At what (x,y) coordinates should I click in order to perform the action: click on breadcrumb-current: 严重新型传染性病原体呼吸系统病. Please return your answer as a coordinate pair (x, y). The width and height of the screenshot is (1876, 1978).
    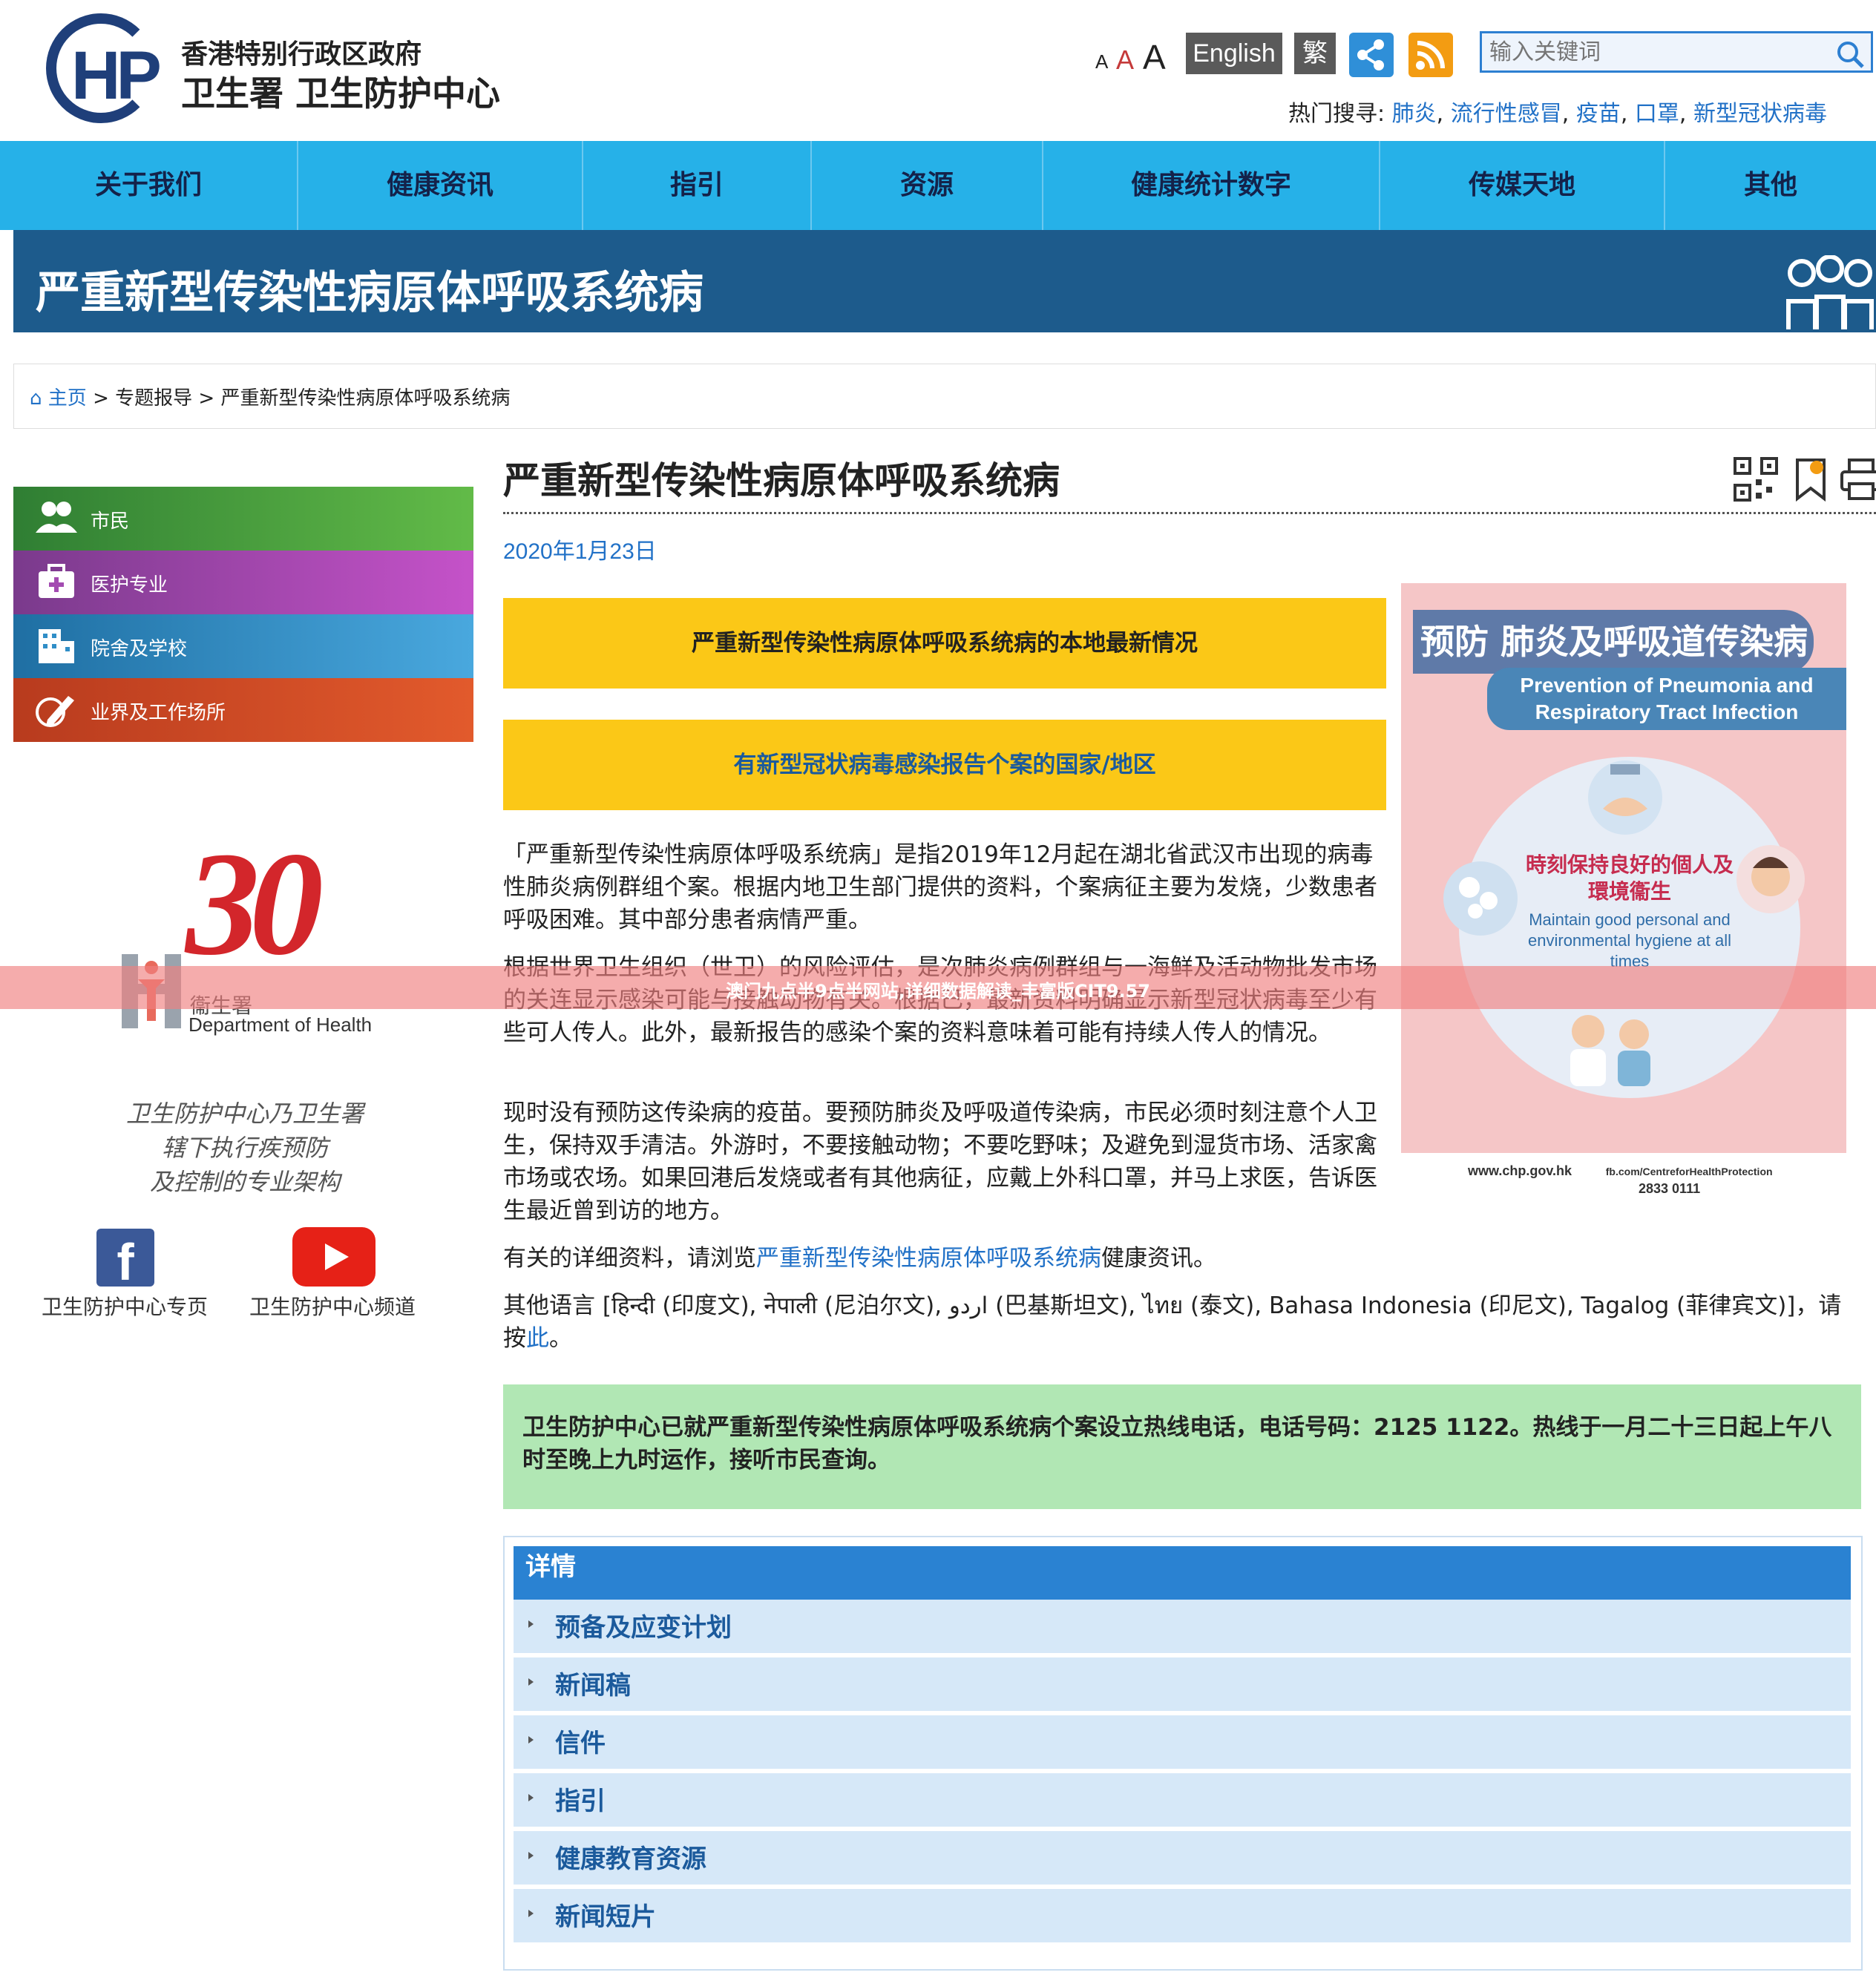
    Looking at the image, I should click on (365, 398).